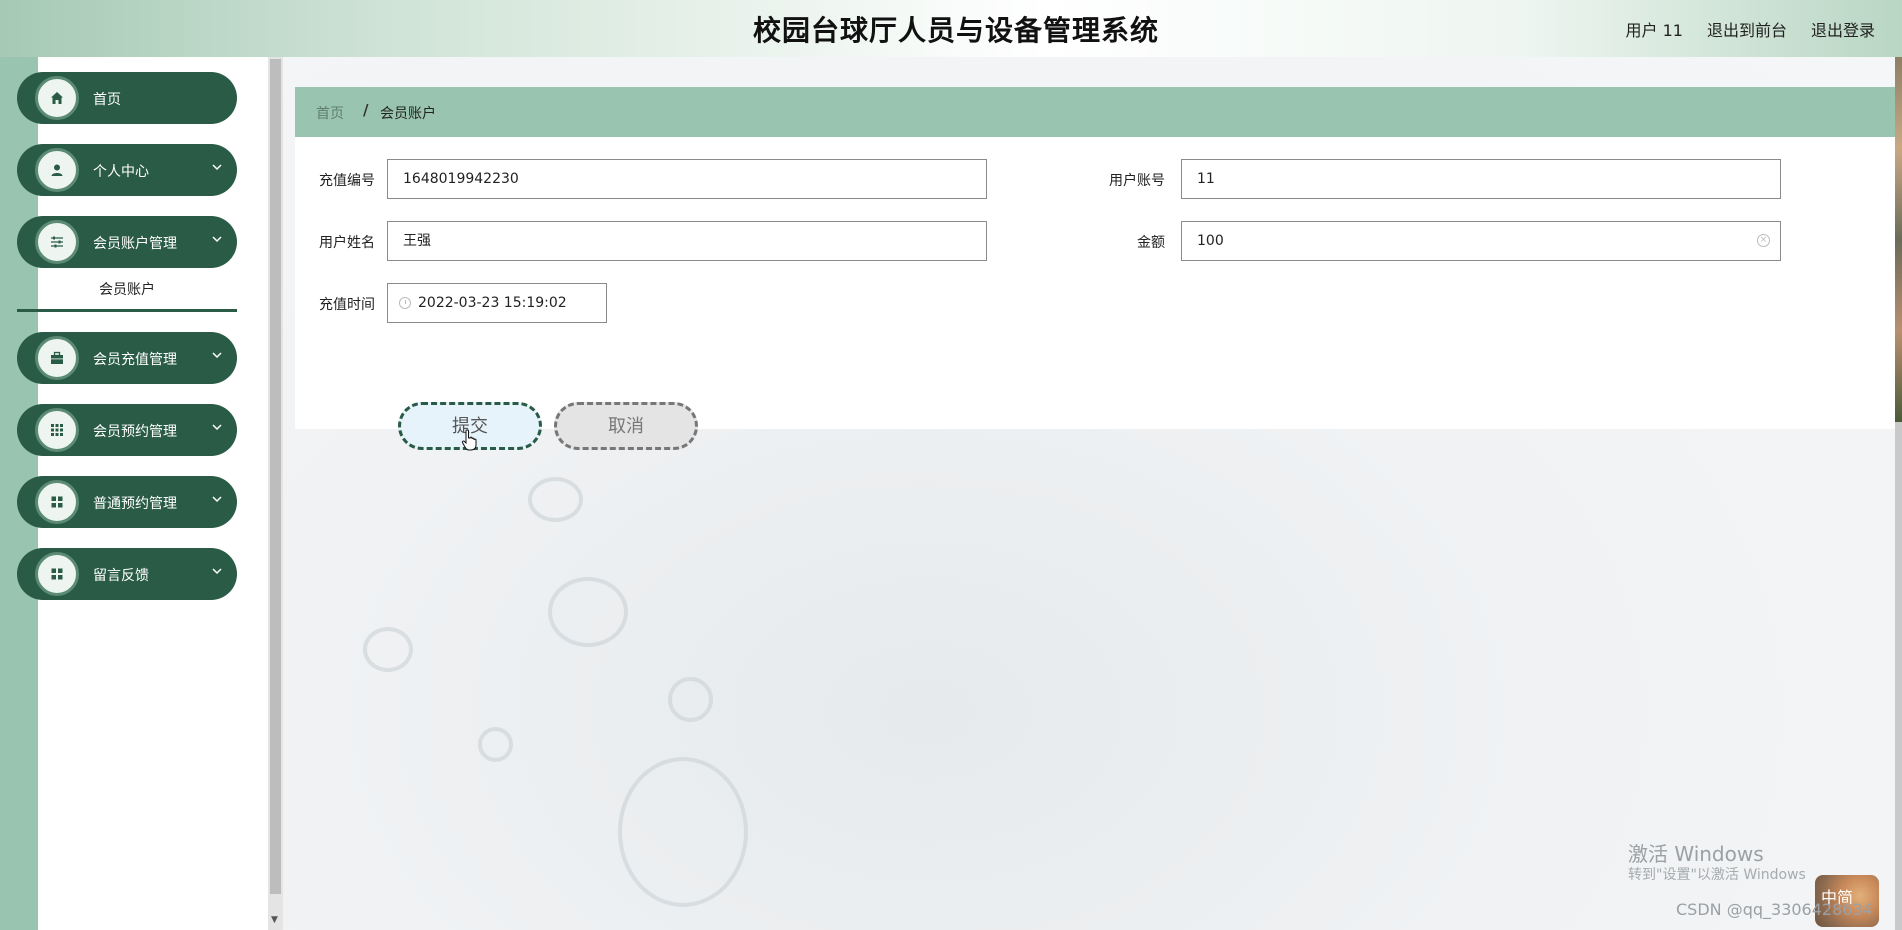 The height and width of the screenshot is (930, 1902). Describe the element at coordinates (127, 293) in the screenshot. I see `sidebar-subitem-member-account: 会员账户` at that location.